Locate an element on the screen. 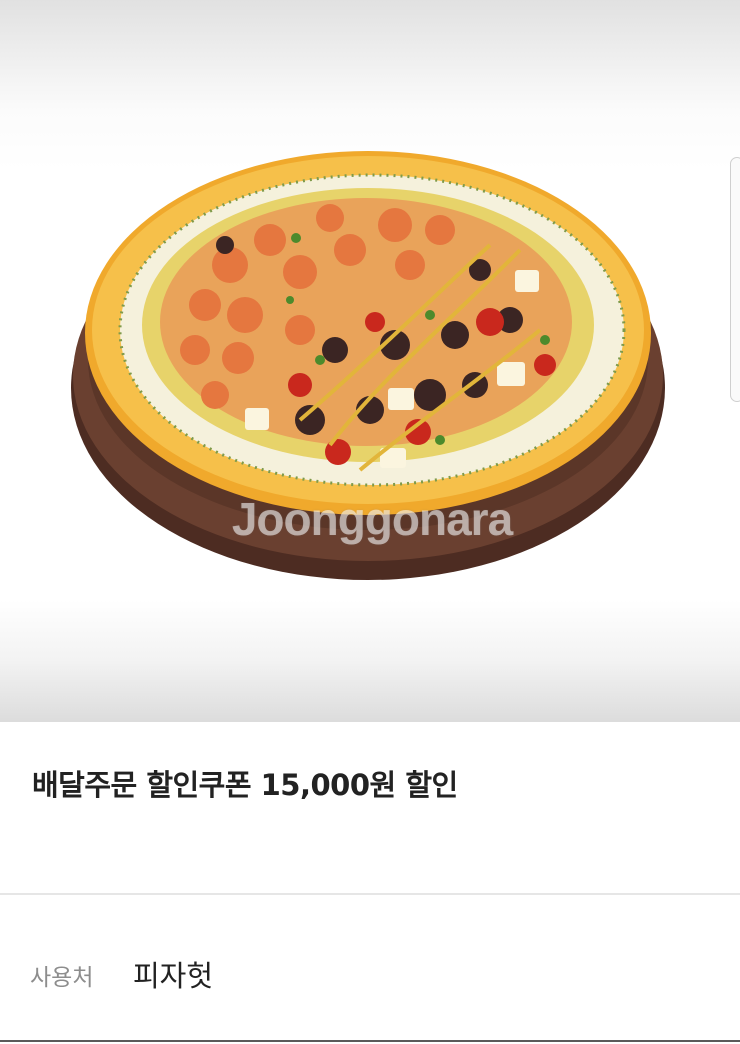 The width and height of the screenshot is (740, 1044). side-scroll-handle is located at coordinates (735, 279).